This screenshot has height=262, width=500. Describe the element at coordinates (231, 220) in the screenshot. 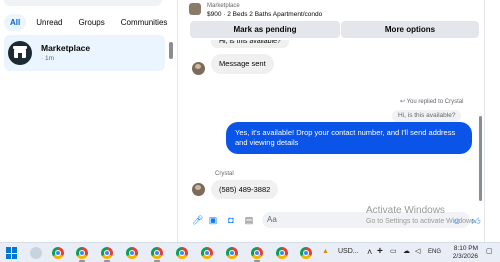

I see `sticker-icon: ◘` at that location.